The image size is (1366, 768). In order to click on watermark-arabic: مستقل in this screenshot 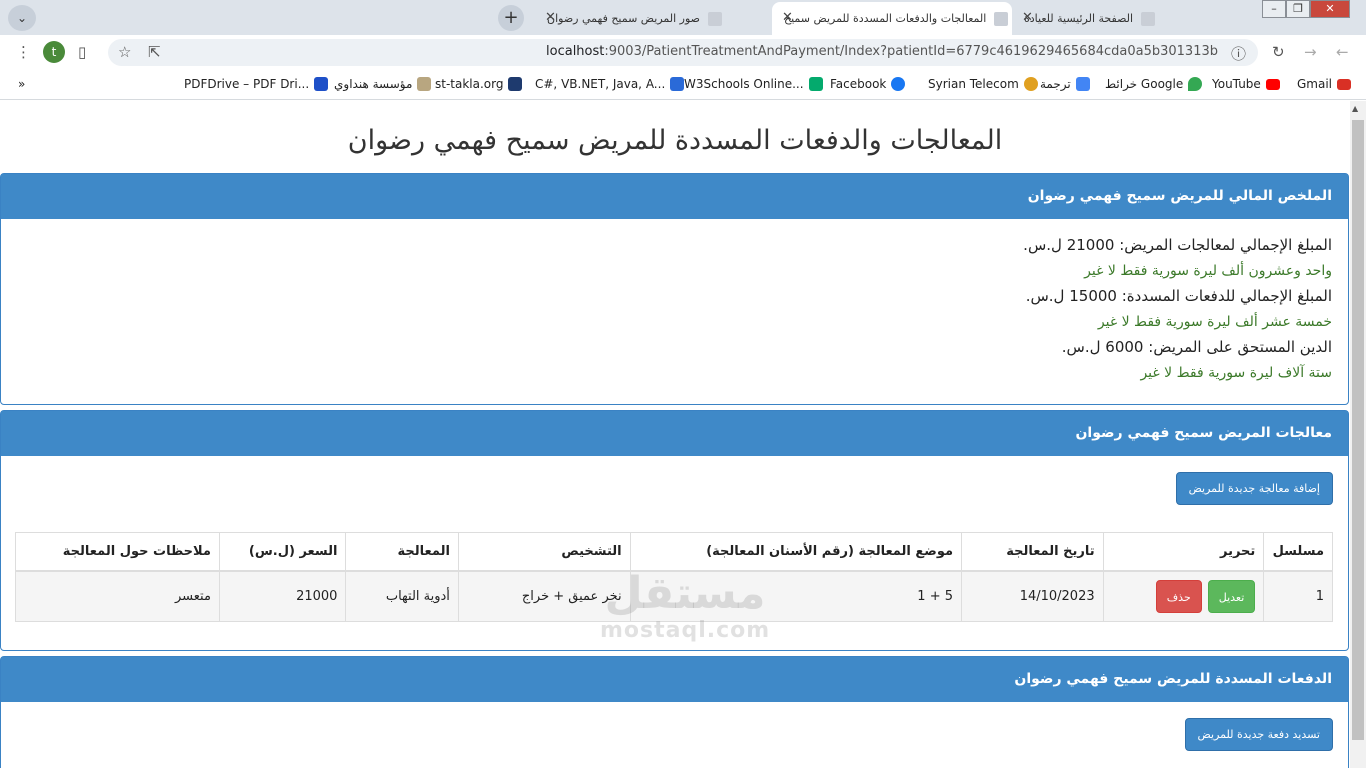, I will do `click(685, 593)`.